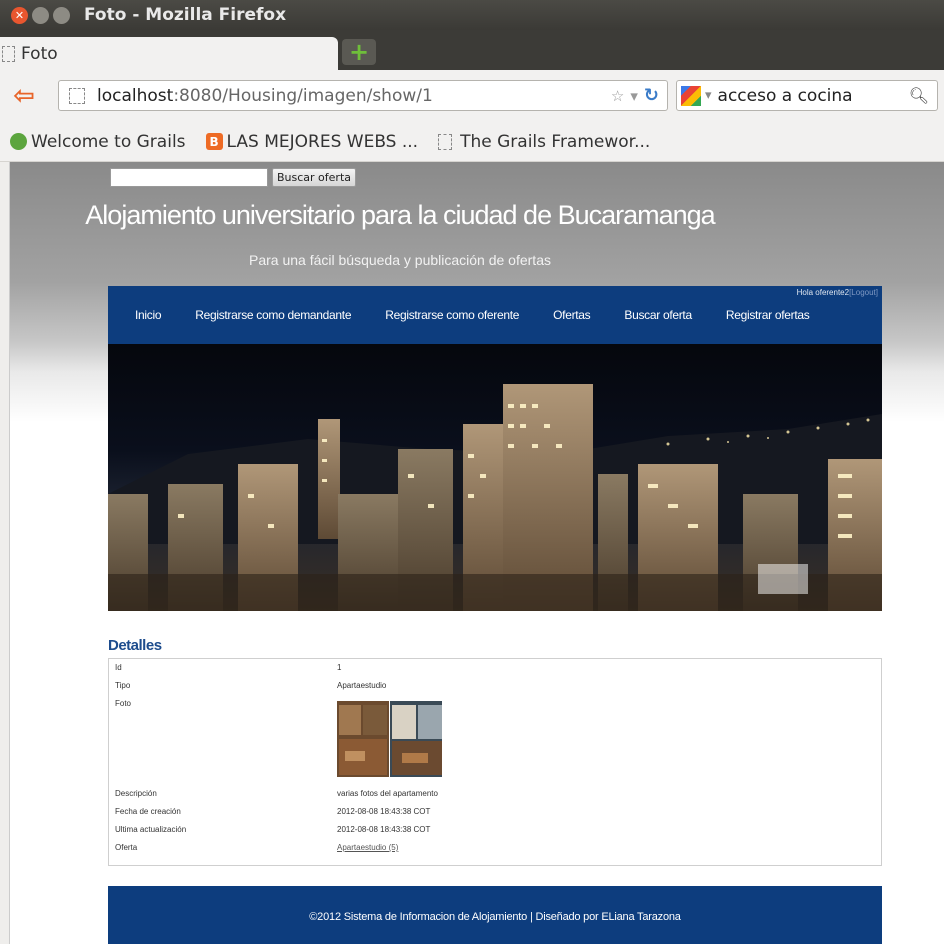 Image resolution: width=944 pixels, height=944 pixels. I want to click on google-icon, so click(691, 95).